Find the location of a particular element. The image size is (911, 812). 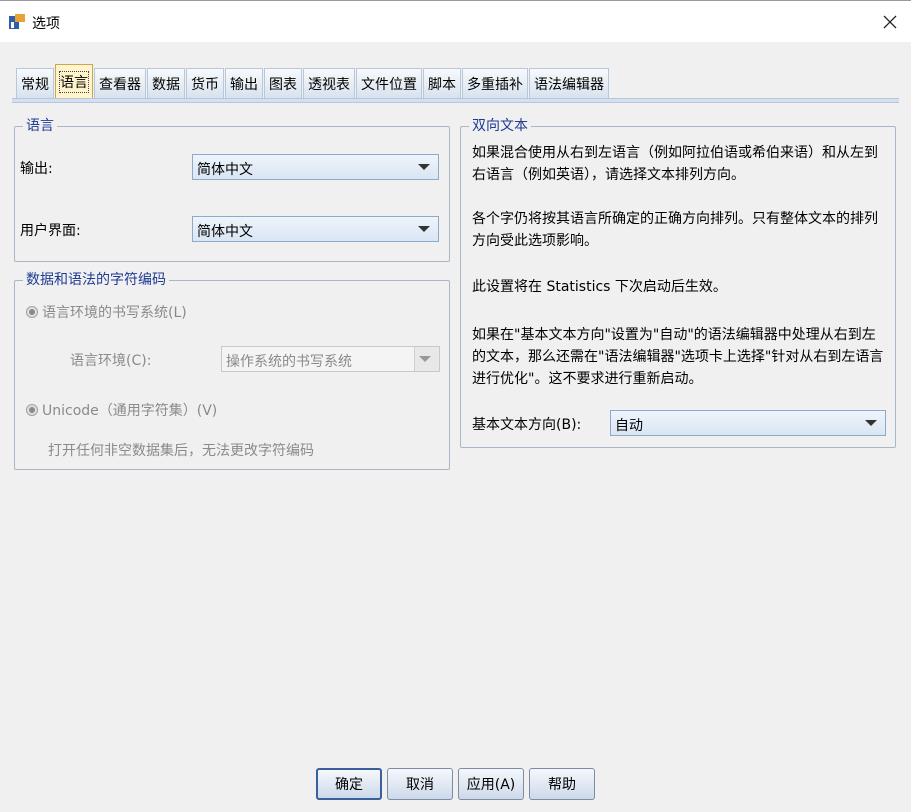

tab-output: 输出 is located at coordinates (244, 83).